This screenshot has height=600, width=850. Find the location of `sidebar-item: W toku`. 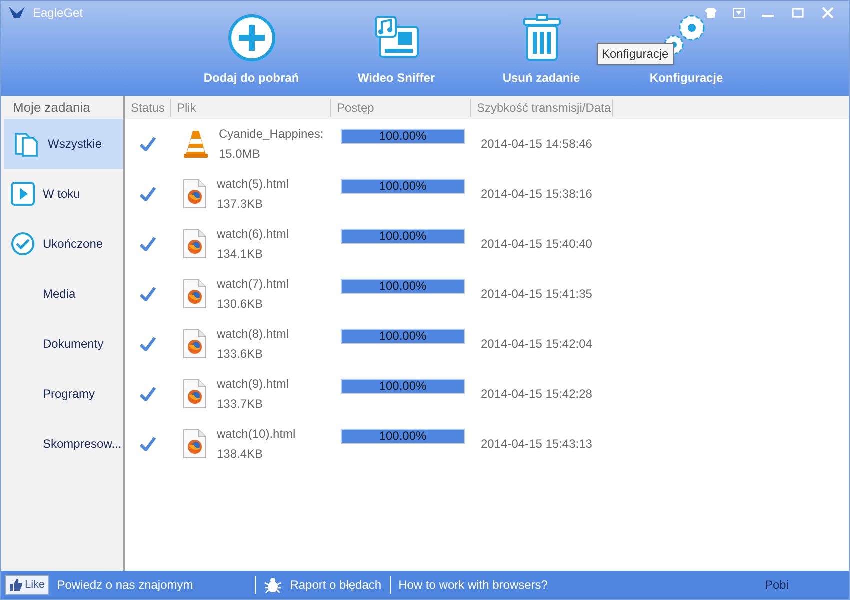

sidebar-item: W toku is located at coordinates (62, 194).